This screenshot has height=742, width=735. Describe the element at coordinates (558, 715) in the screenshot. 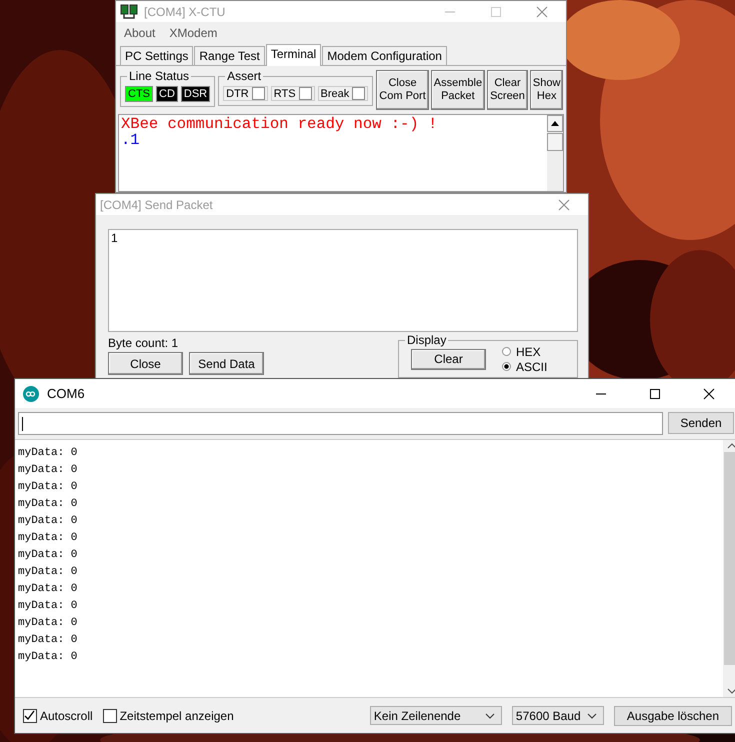

I see `baud-dropdown: 57600 Baud` at that location.